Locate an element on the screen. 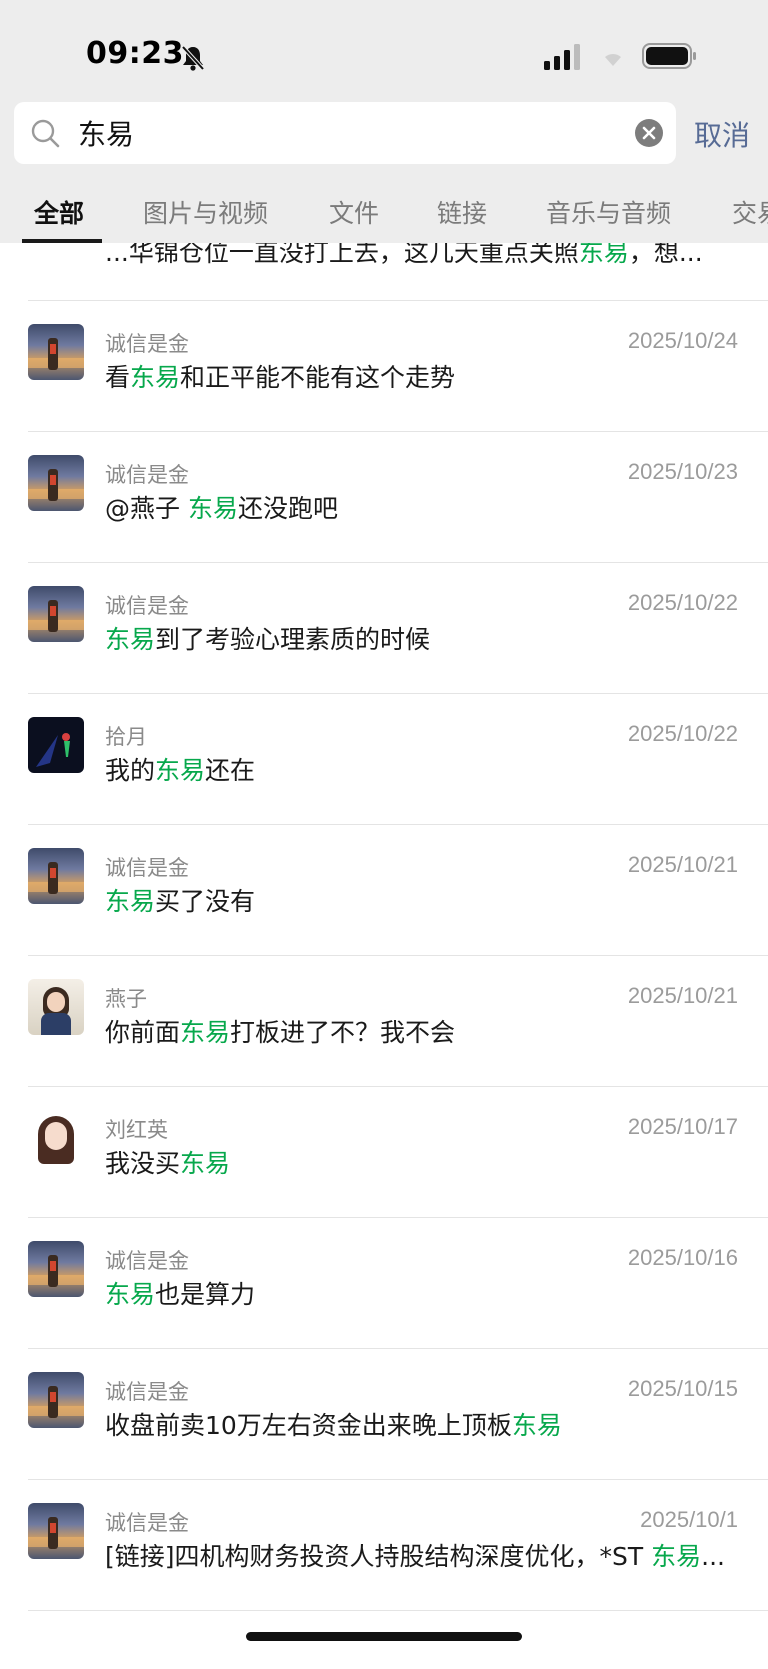  list-item: 诚信是金 2025/10/22 东易到了考验心理素质的时候 is located at coordinates (384, 627).